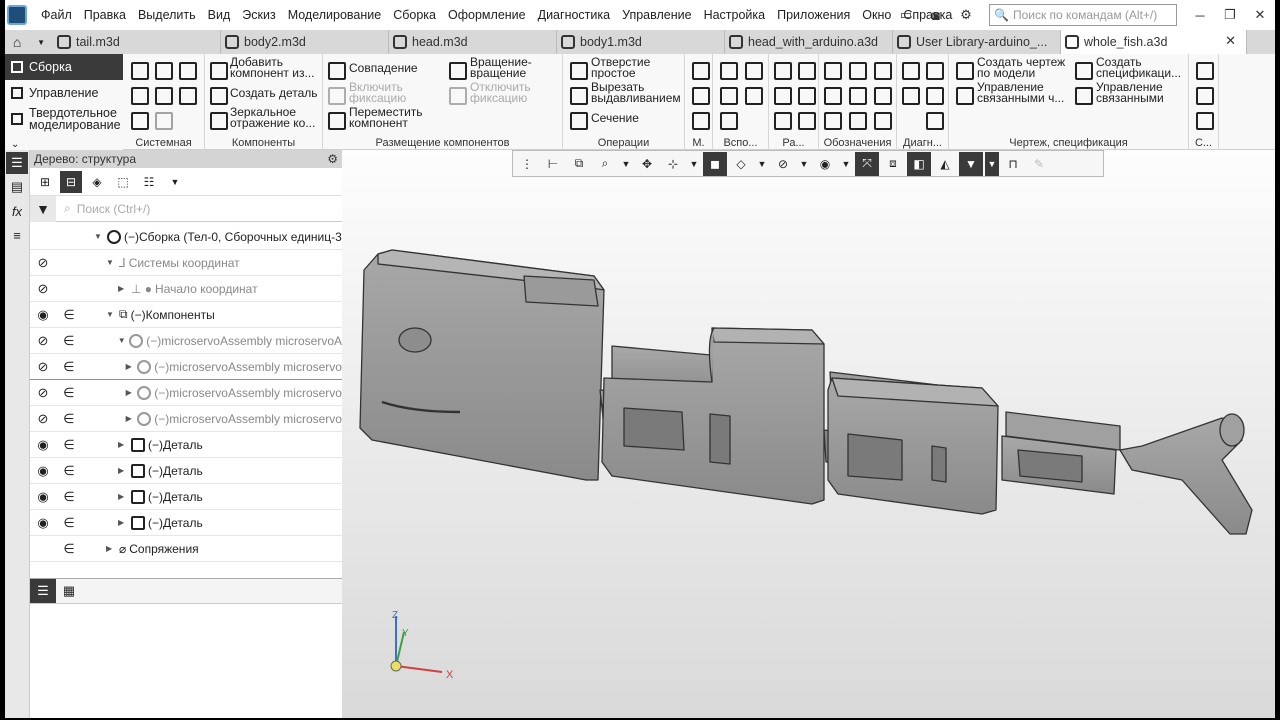 The height and width of the screenshot is (720, 1280). What do you see at coordinates (636, 68) in the screenshot?
I see `simple-hole-button: Отверстие простое` at bounding box center [636, 68].